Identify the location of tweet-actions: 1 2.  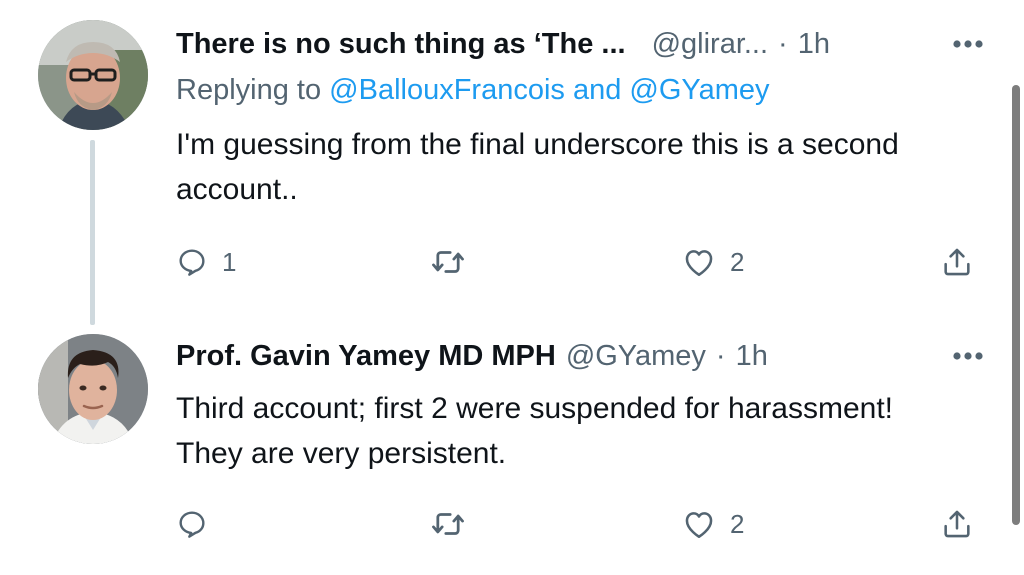
(580, 262).